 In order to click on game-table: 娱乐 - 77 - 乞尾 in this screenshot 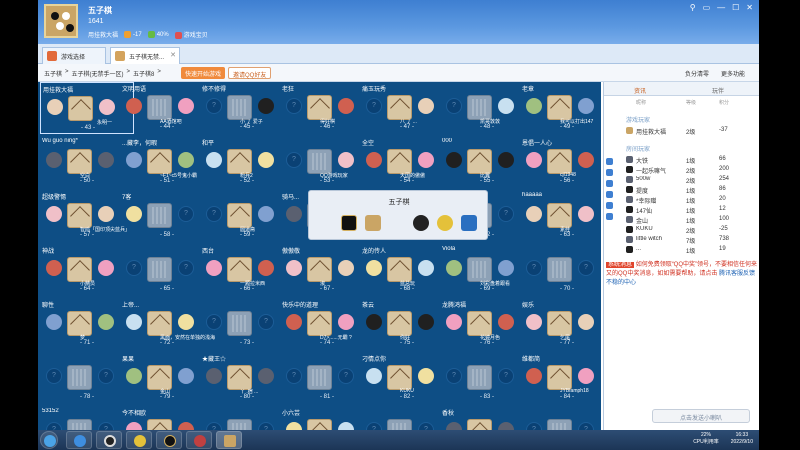, I will do `click(560, 324)`.